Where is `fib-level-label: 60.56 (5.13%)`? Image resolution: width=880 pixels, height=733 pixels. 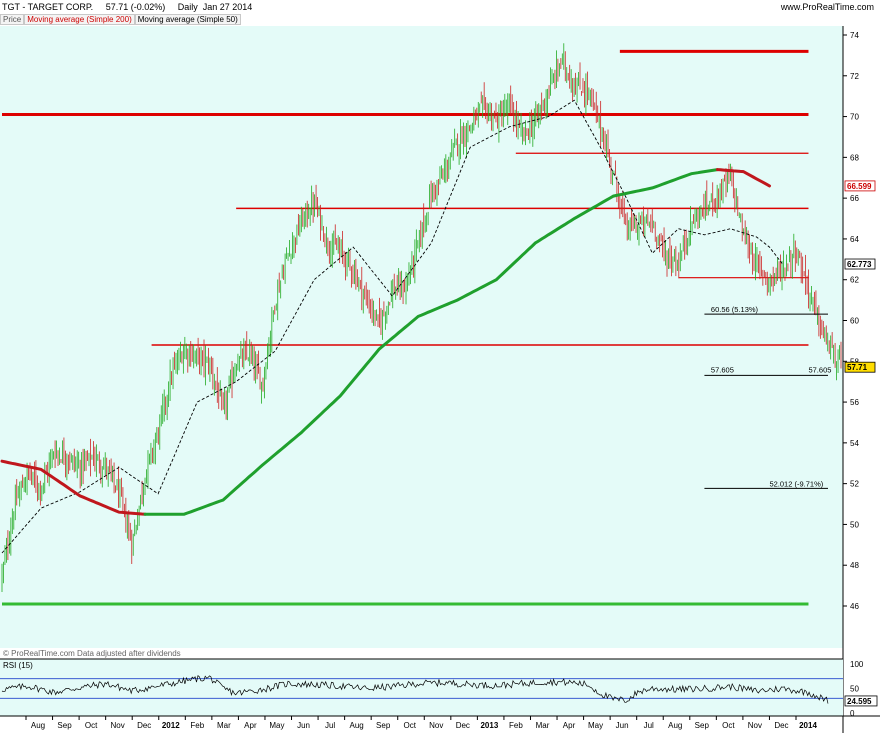 fib-level-label: 60.56 (5.13%) is located at coordinates (735, 309).